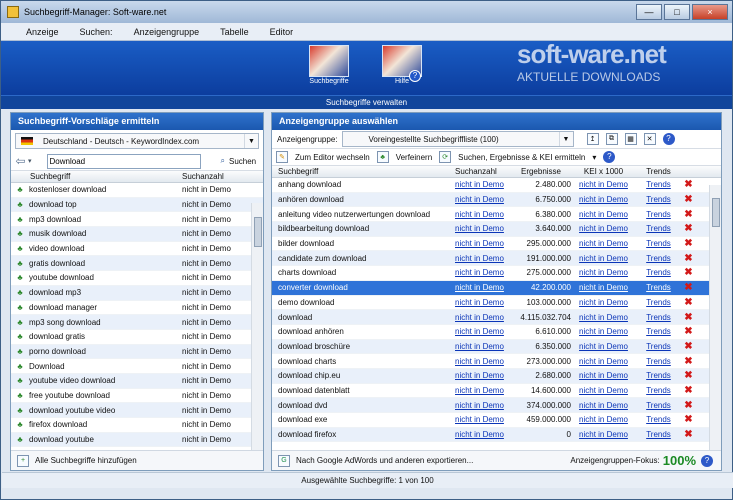  Describe the element at coordinates (594, 157) in the screenshot. I see `search-dropdown-icon: ▾` at that location.